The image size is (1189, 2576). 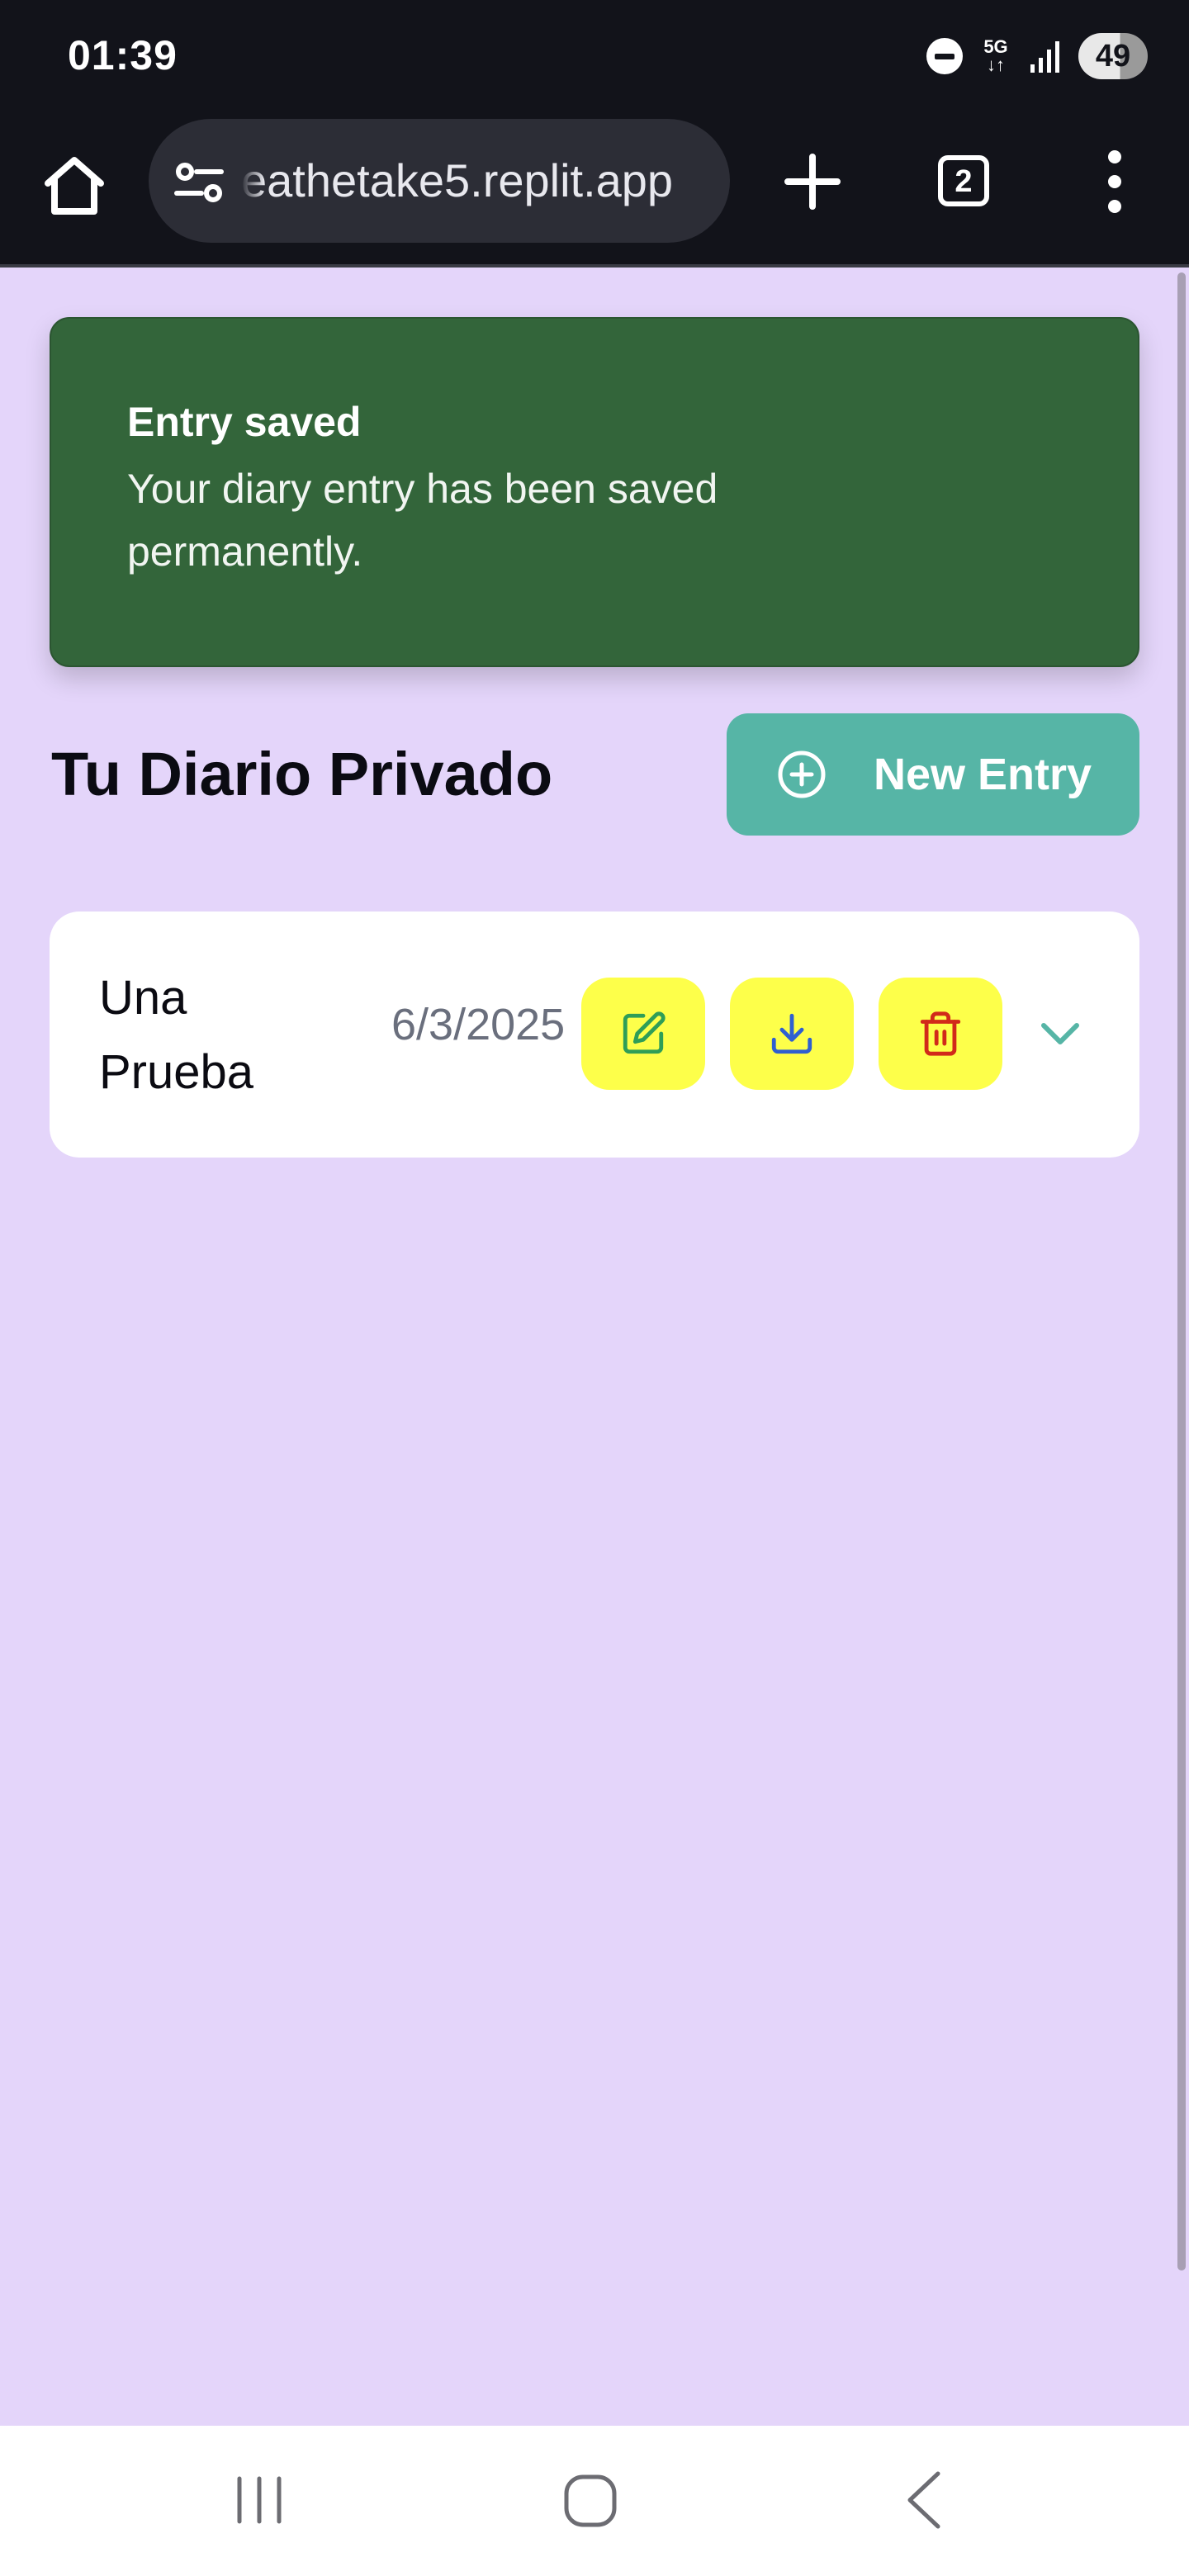 I want to click on status-bar: 01:39 5G ↓↑ 49, so click(x=594, y=55).